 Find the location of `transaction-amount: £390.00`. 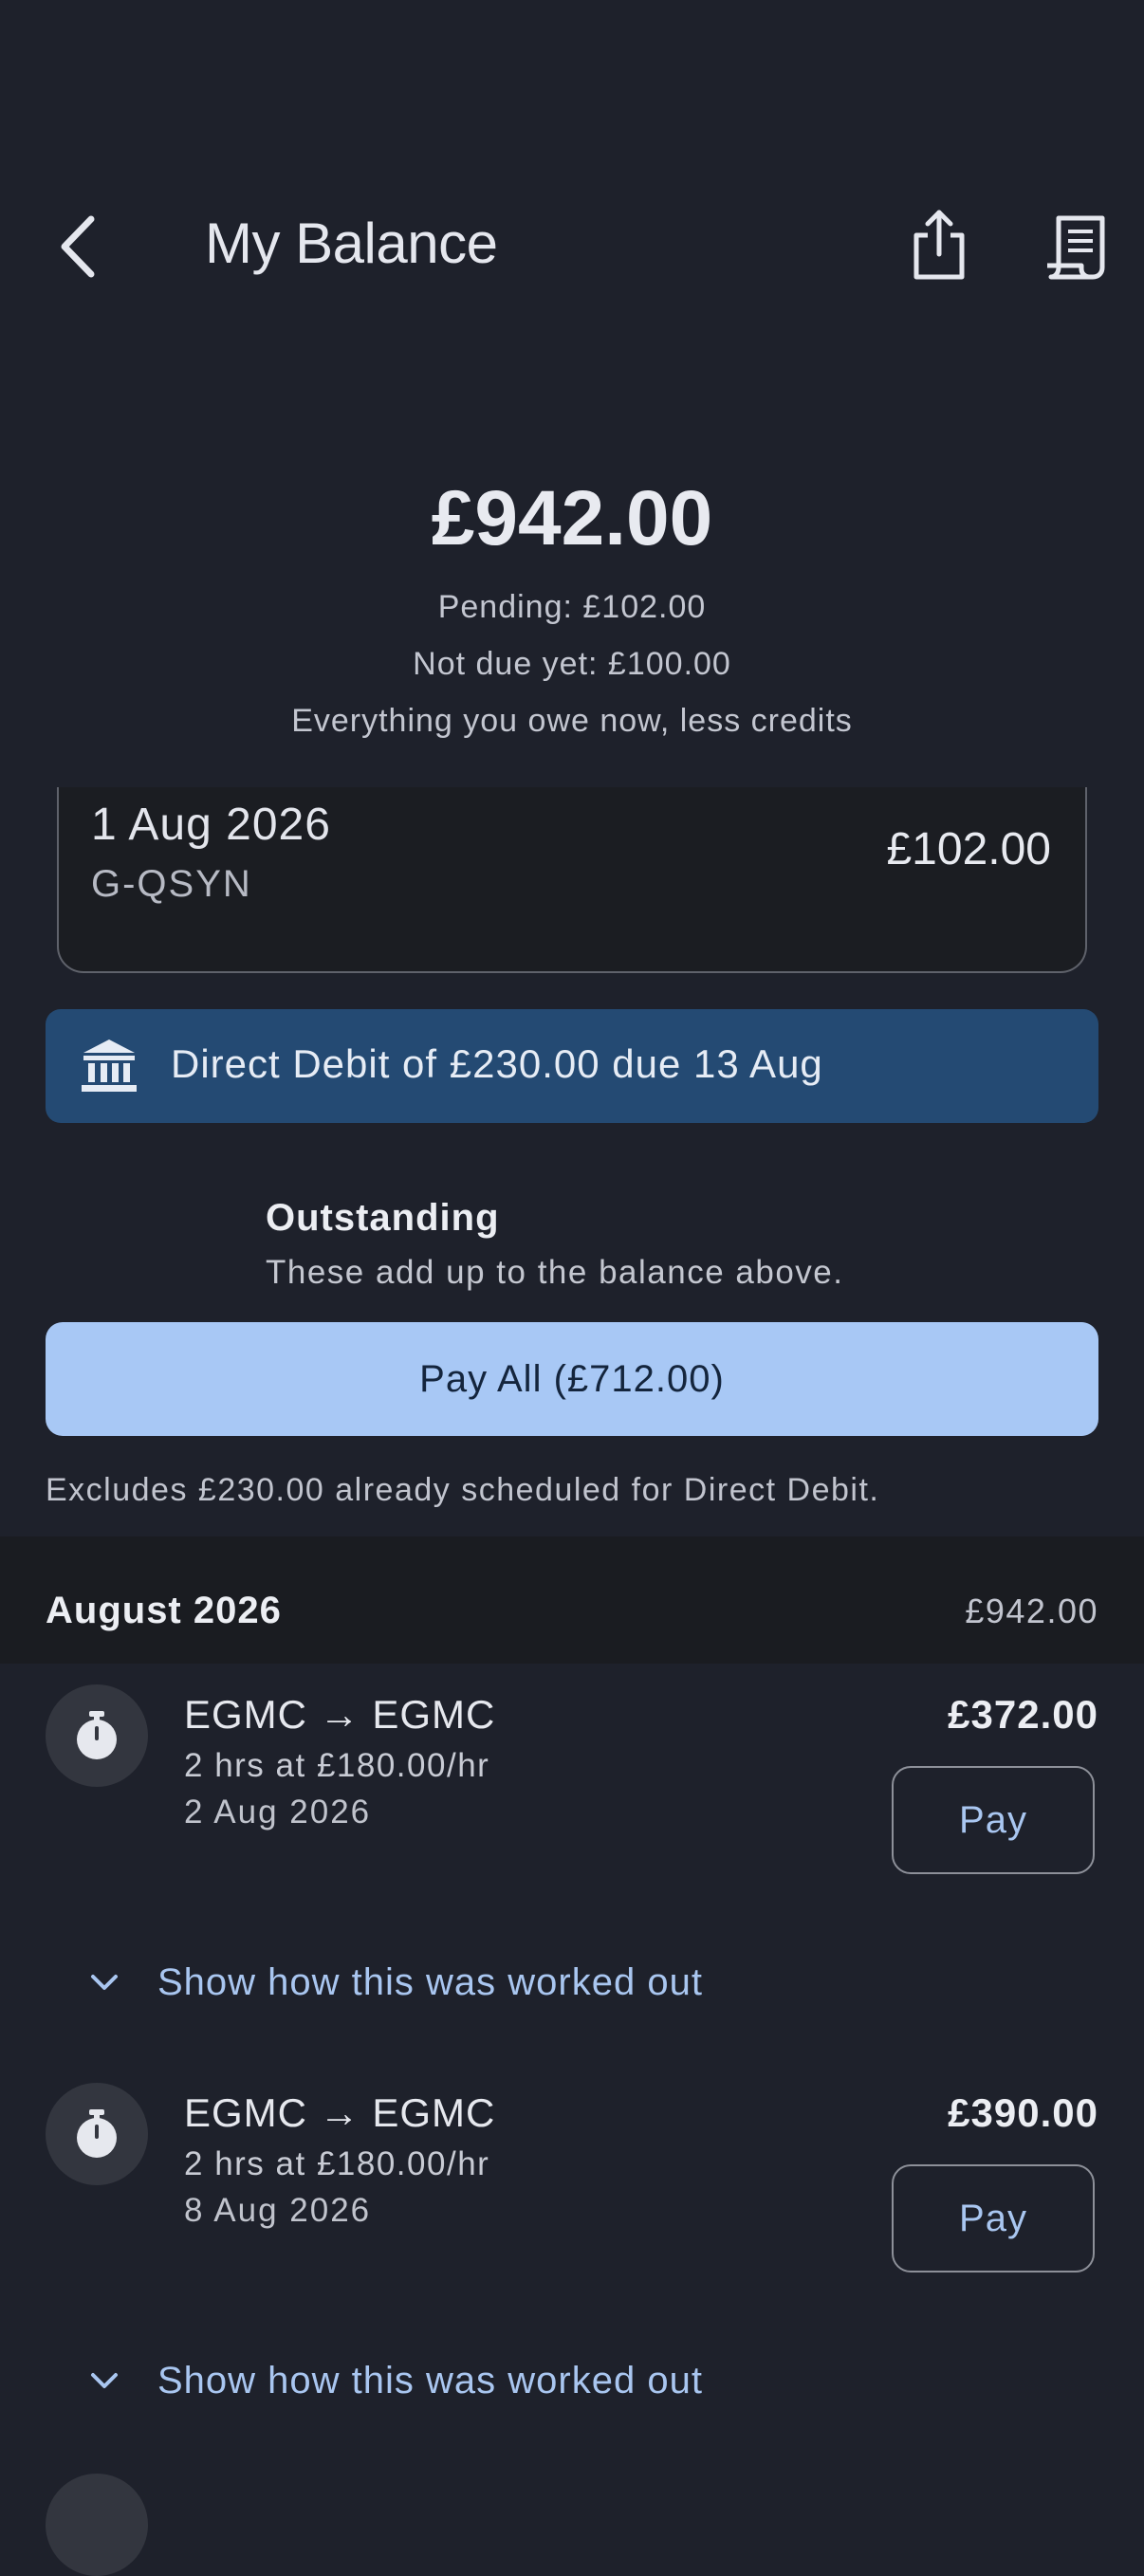

transaction-amount: £390.00 is located at coordinates (1023, 2112).